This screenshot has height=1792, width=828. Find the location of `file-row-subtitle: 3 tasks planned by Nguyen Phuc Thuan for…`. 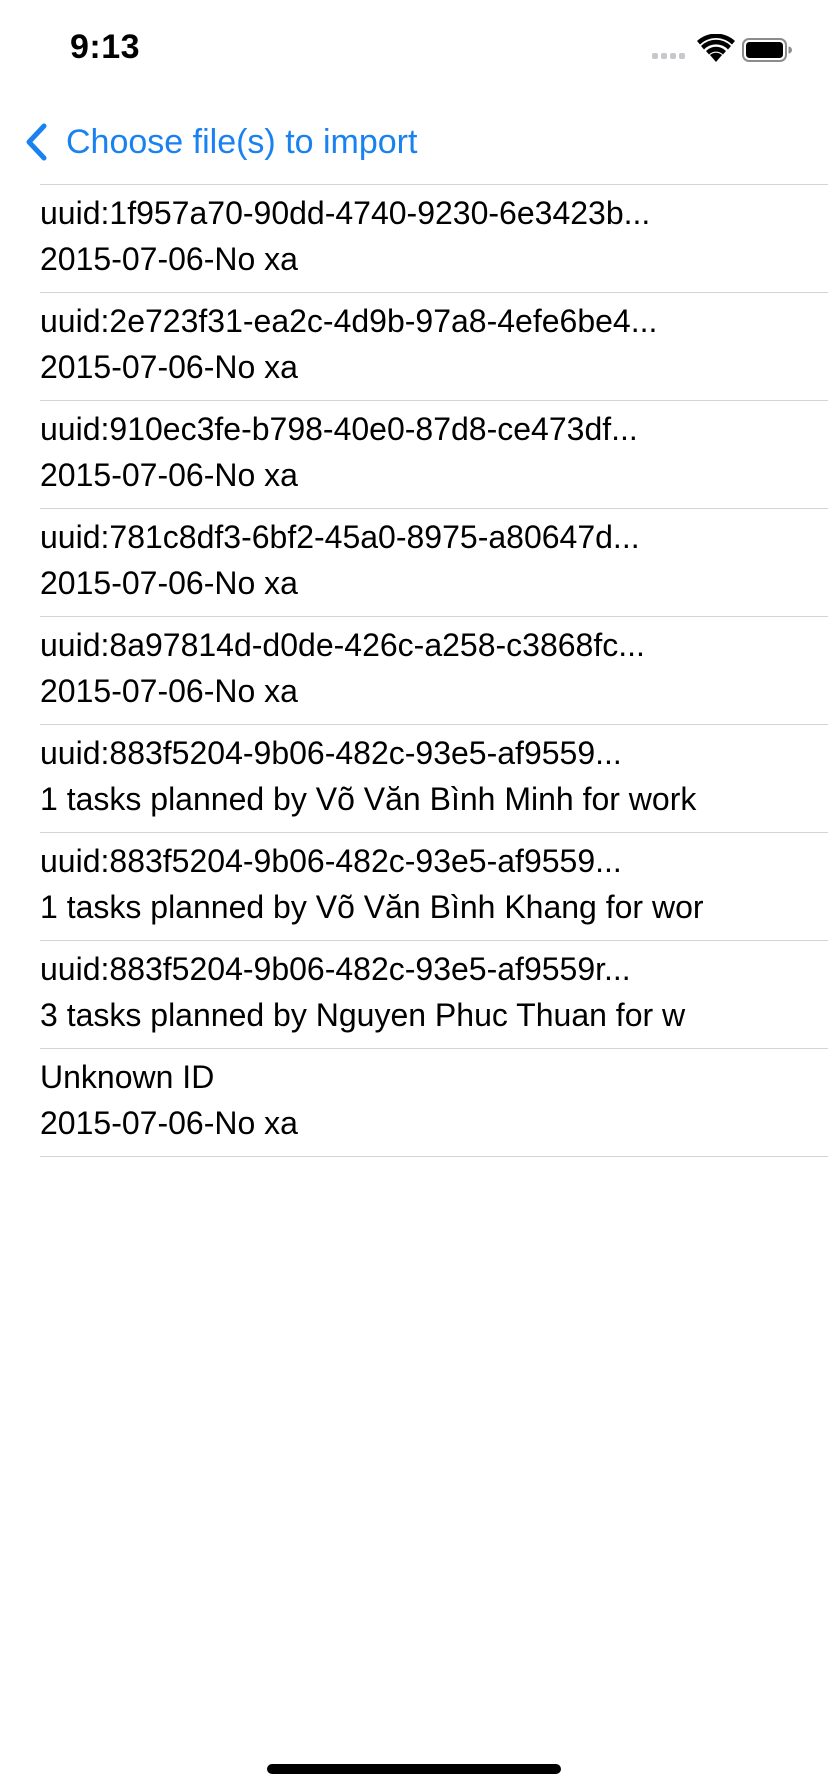

file-row-subtitle: 3 tasks planned by Nguyen Phuc Thuan for… is located at coordinates (363, 1015).